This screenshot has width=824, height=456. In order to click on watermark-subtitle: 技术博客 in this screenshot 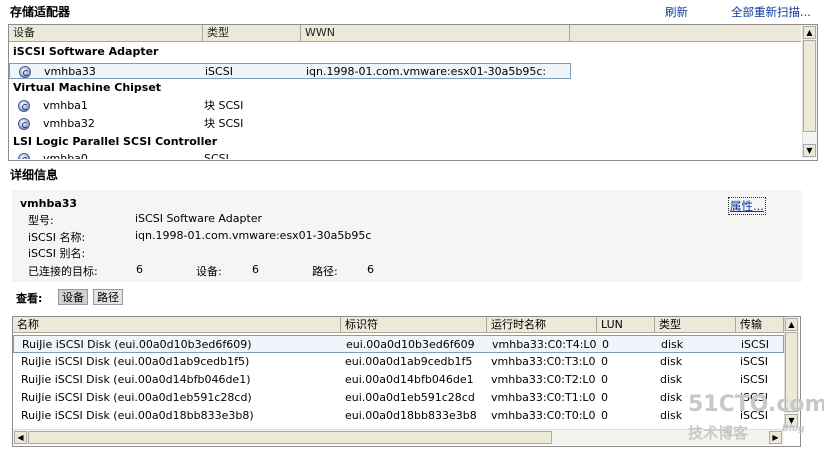, I will do `click(718, 433)`.